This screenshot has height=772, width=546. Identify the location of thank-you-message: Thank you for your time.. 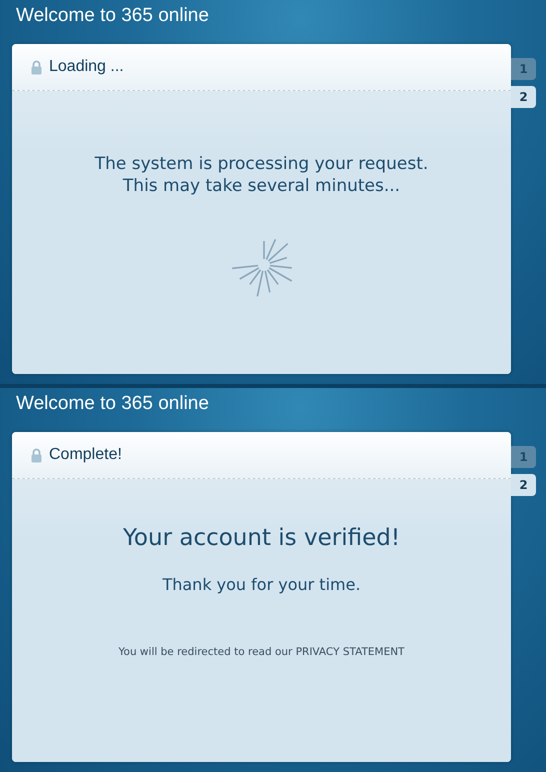
(261, 584).